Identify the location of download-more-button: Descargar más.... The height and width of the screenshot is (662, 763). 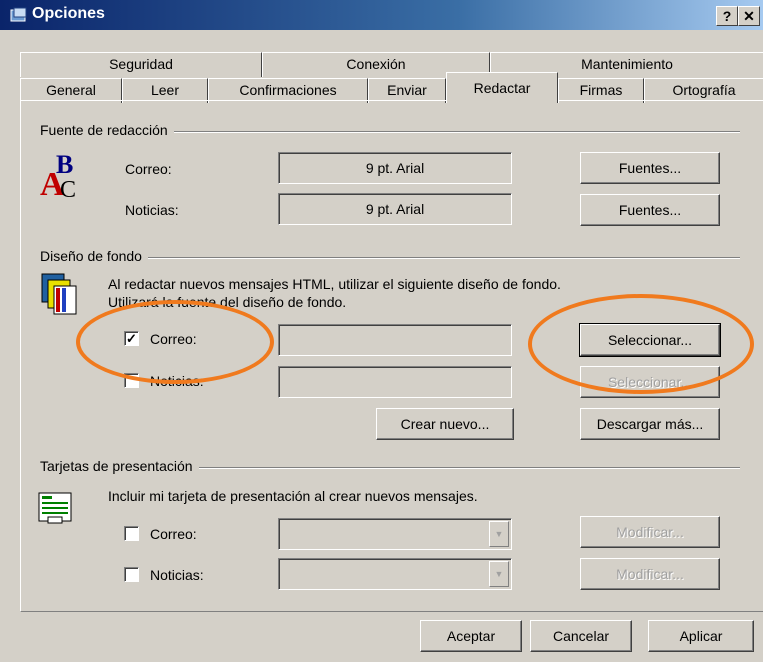
(650, 424).